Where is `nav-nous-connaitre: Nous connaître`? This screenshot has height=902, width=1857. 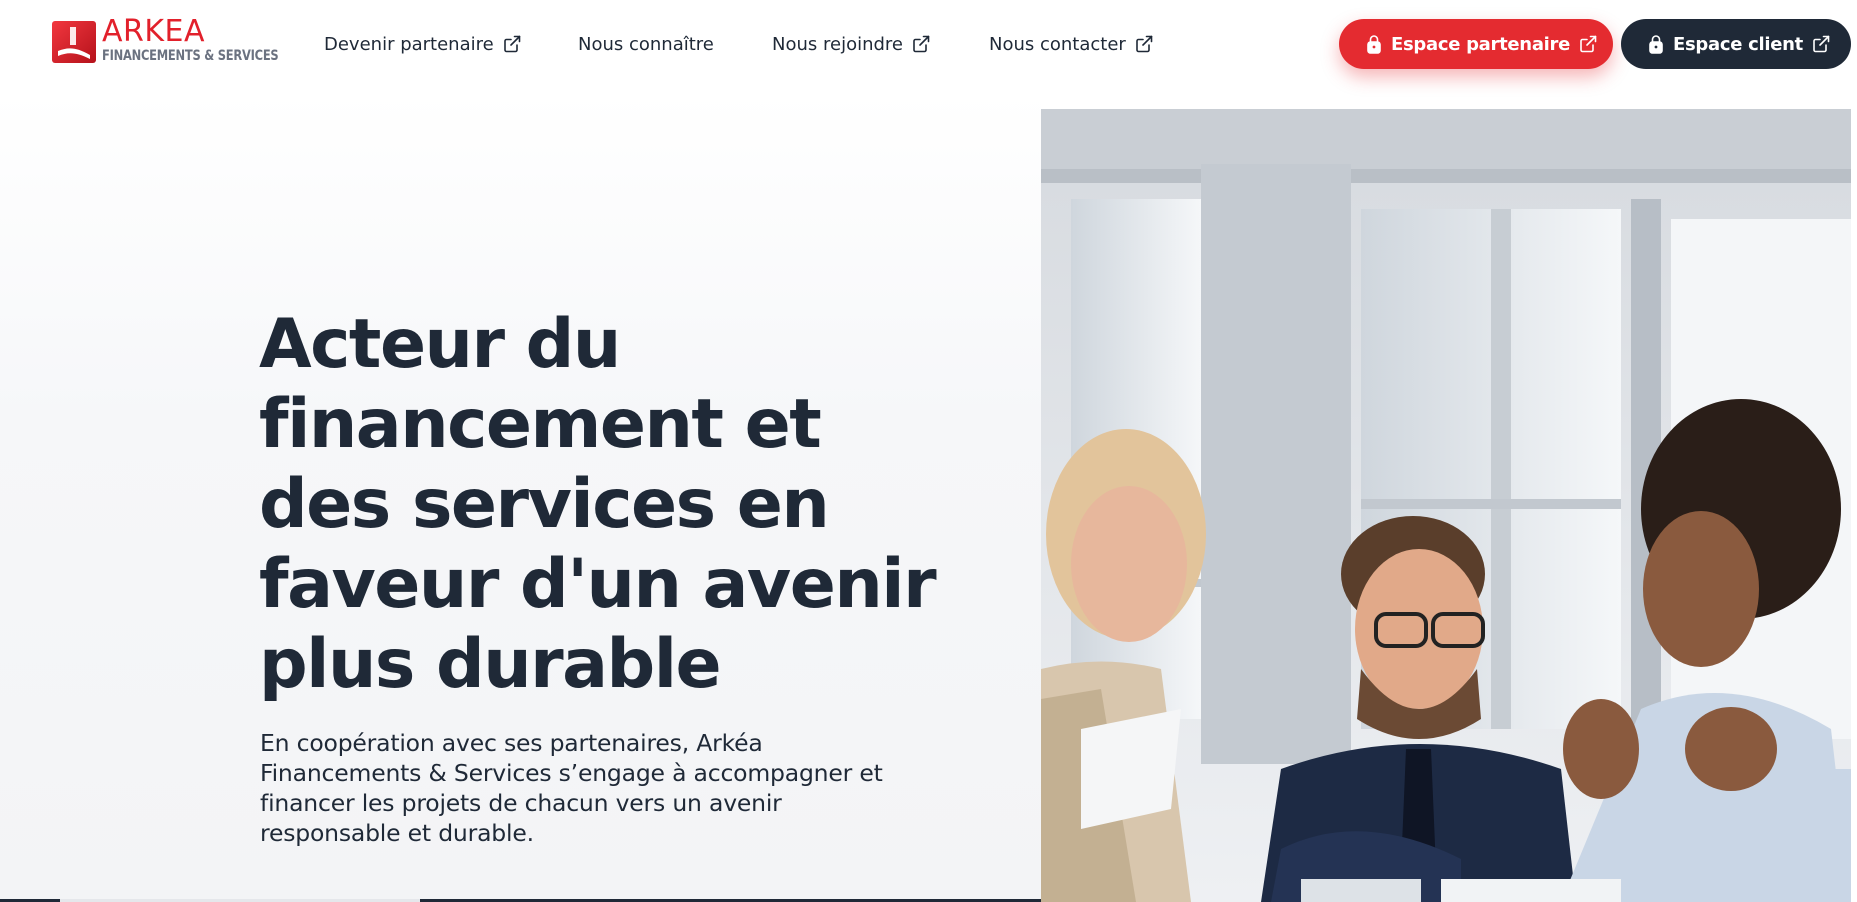 nav-nous-connaitre: Nous connaître is located at coordinates (646, 44).